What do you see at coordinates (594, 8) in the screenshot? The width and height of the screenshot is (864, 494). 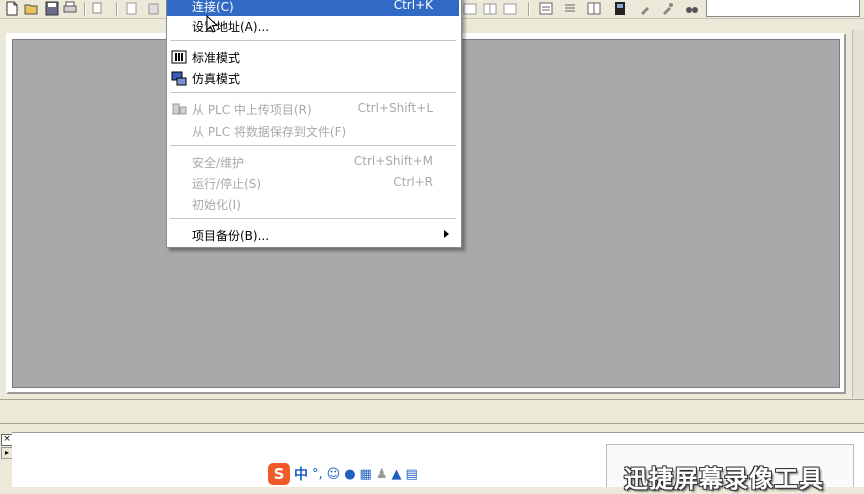 I see `table-icon` at bounding box center [594, 8].